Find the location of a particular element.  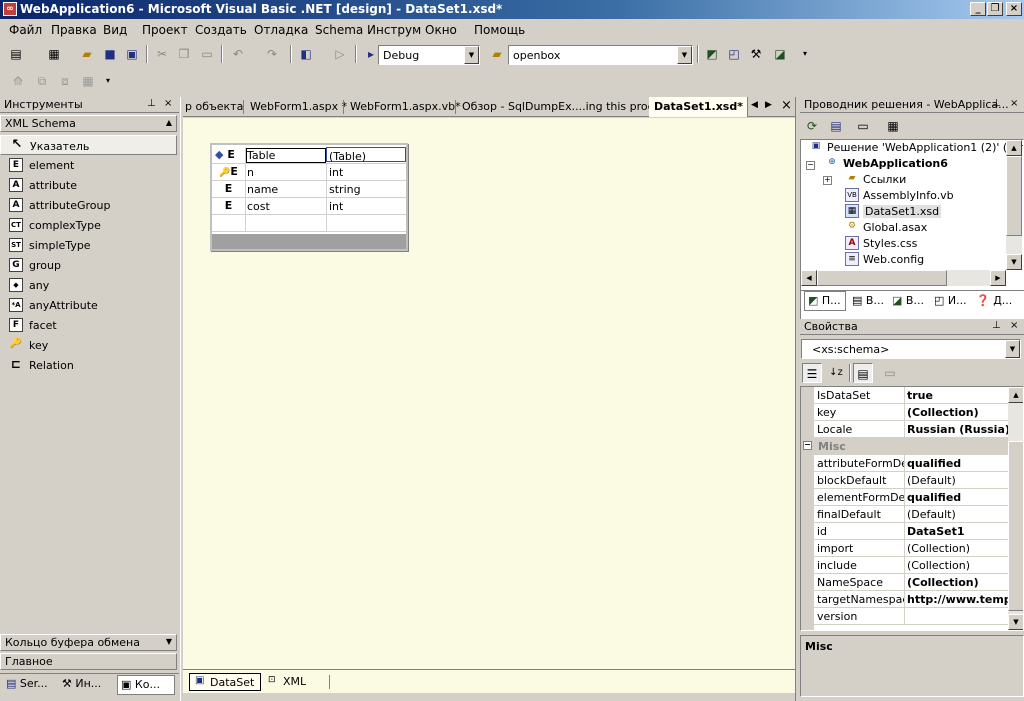

property-row: include (Collection) is located at coordinates (911, 565).